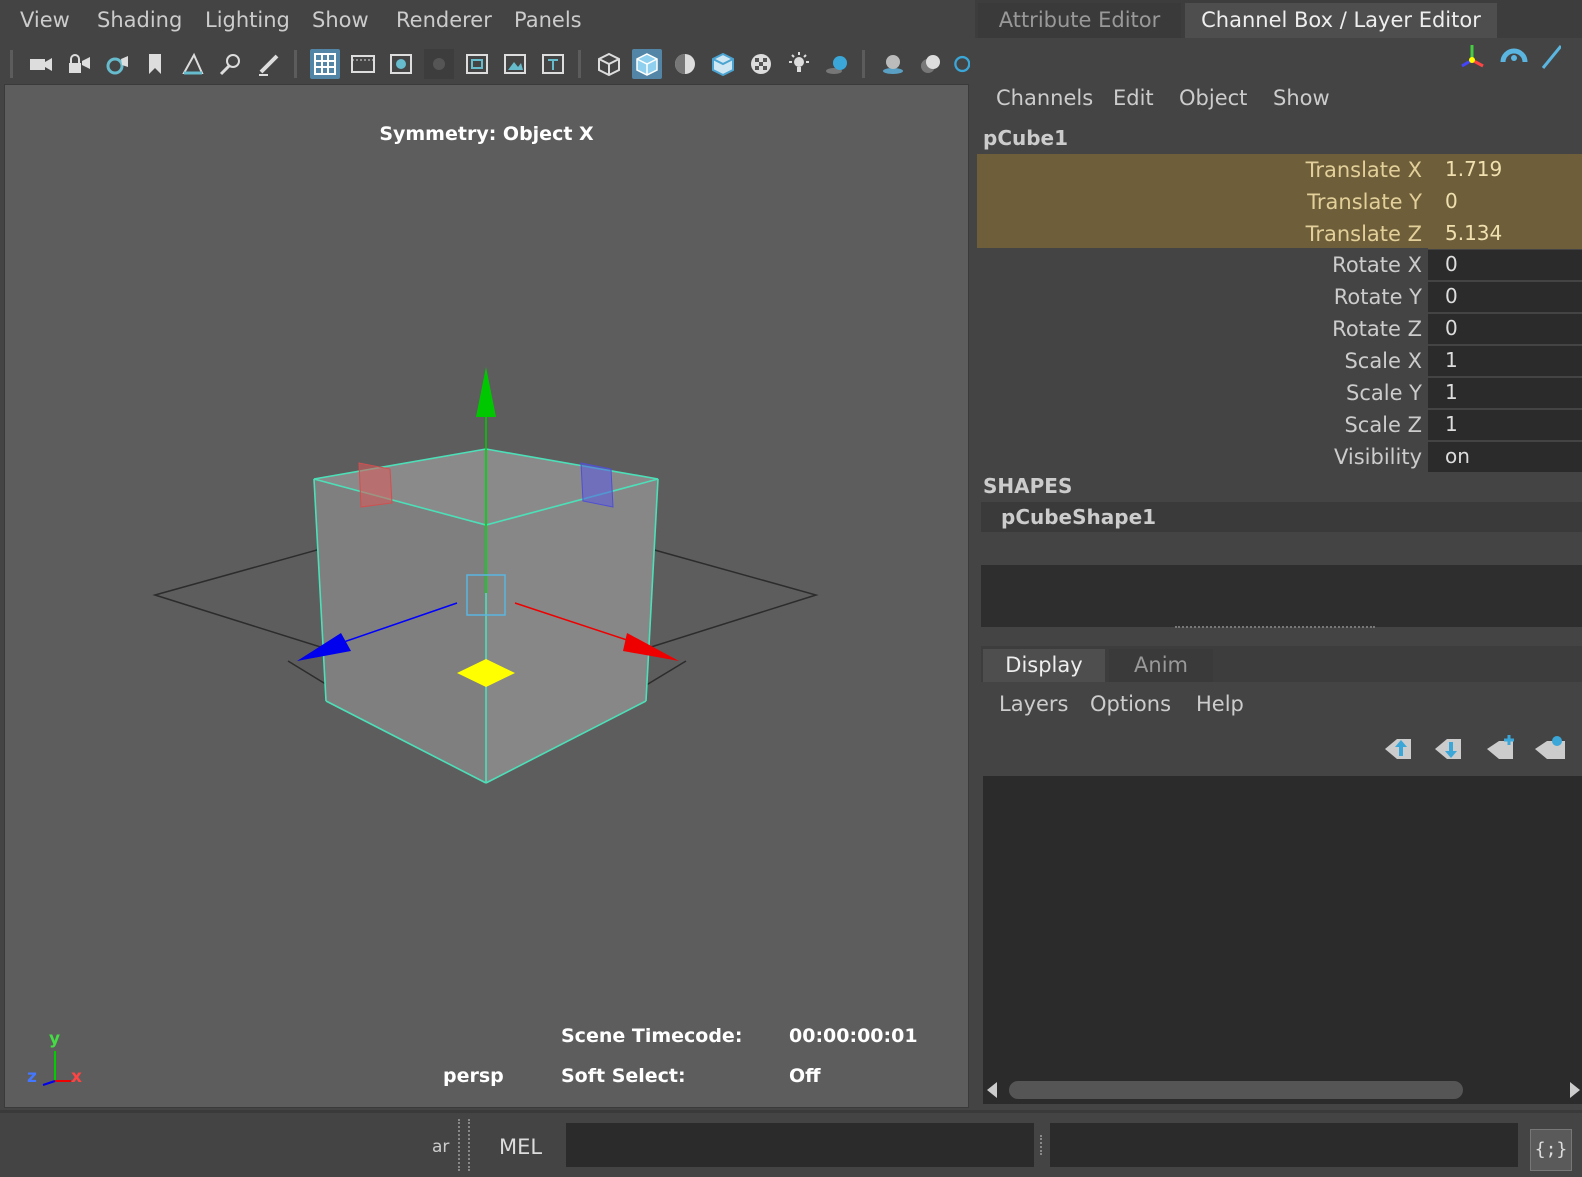 The height and width of the screenshot is (1177, 1582). I want to click on move-layer-down-icon, so click(1449, 749).